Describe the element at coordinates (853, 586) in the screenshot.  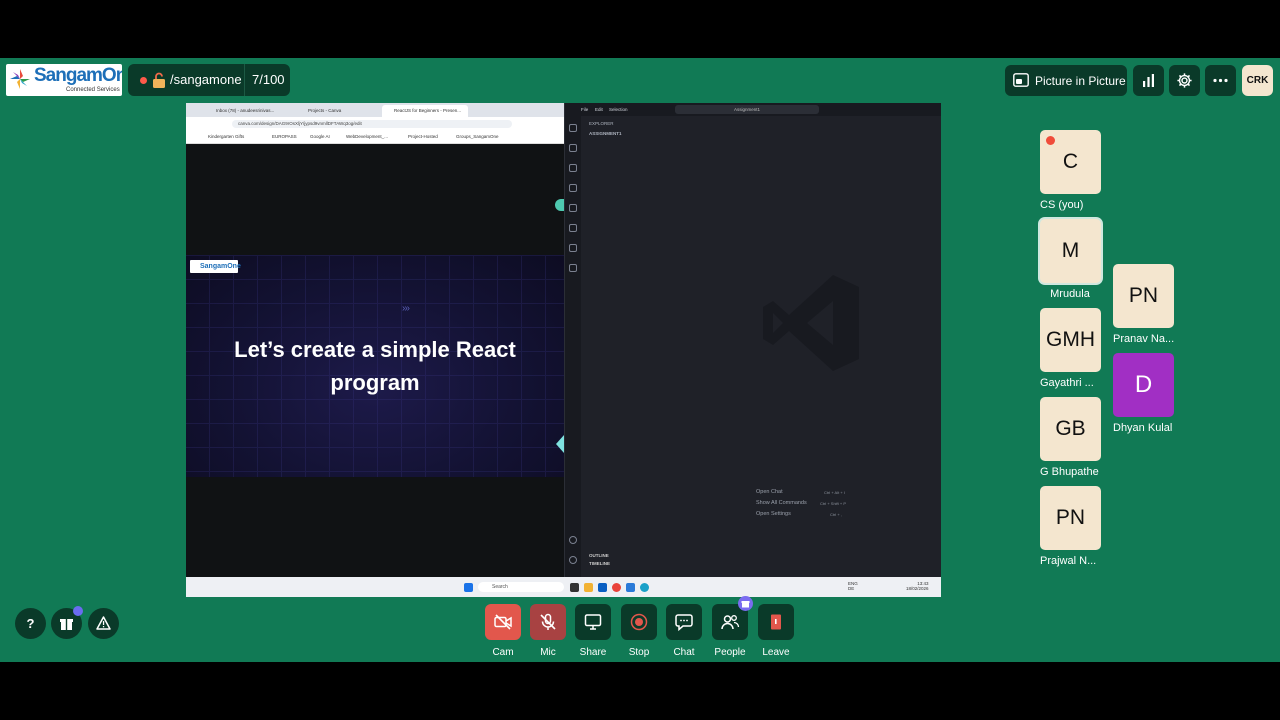
I see `language-indicator: ENG DE` at that location.